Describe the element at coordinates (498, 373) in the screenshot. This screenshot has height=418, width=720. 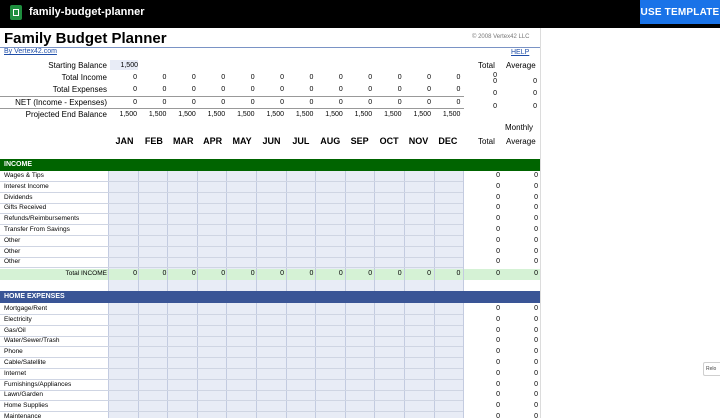
I see `home-expense-total-cell: 0` at that location.